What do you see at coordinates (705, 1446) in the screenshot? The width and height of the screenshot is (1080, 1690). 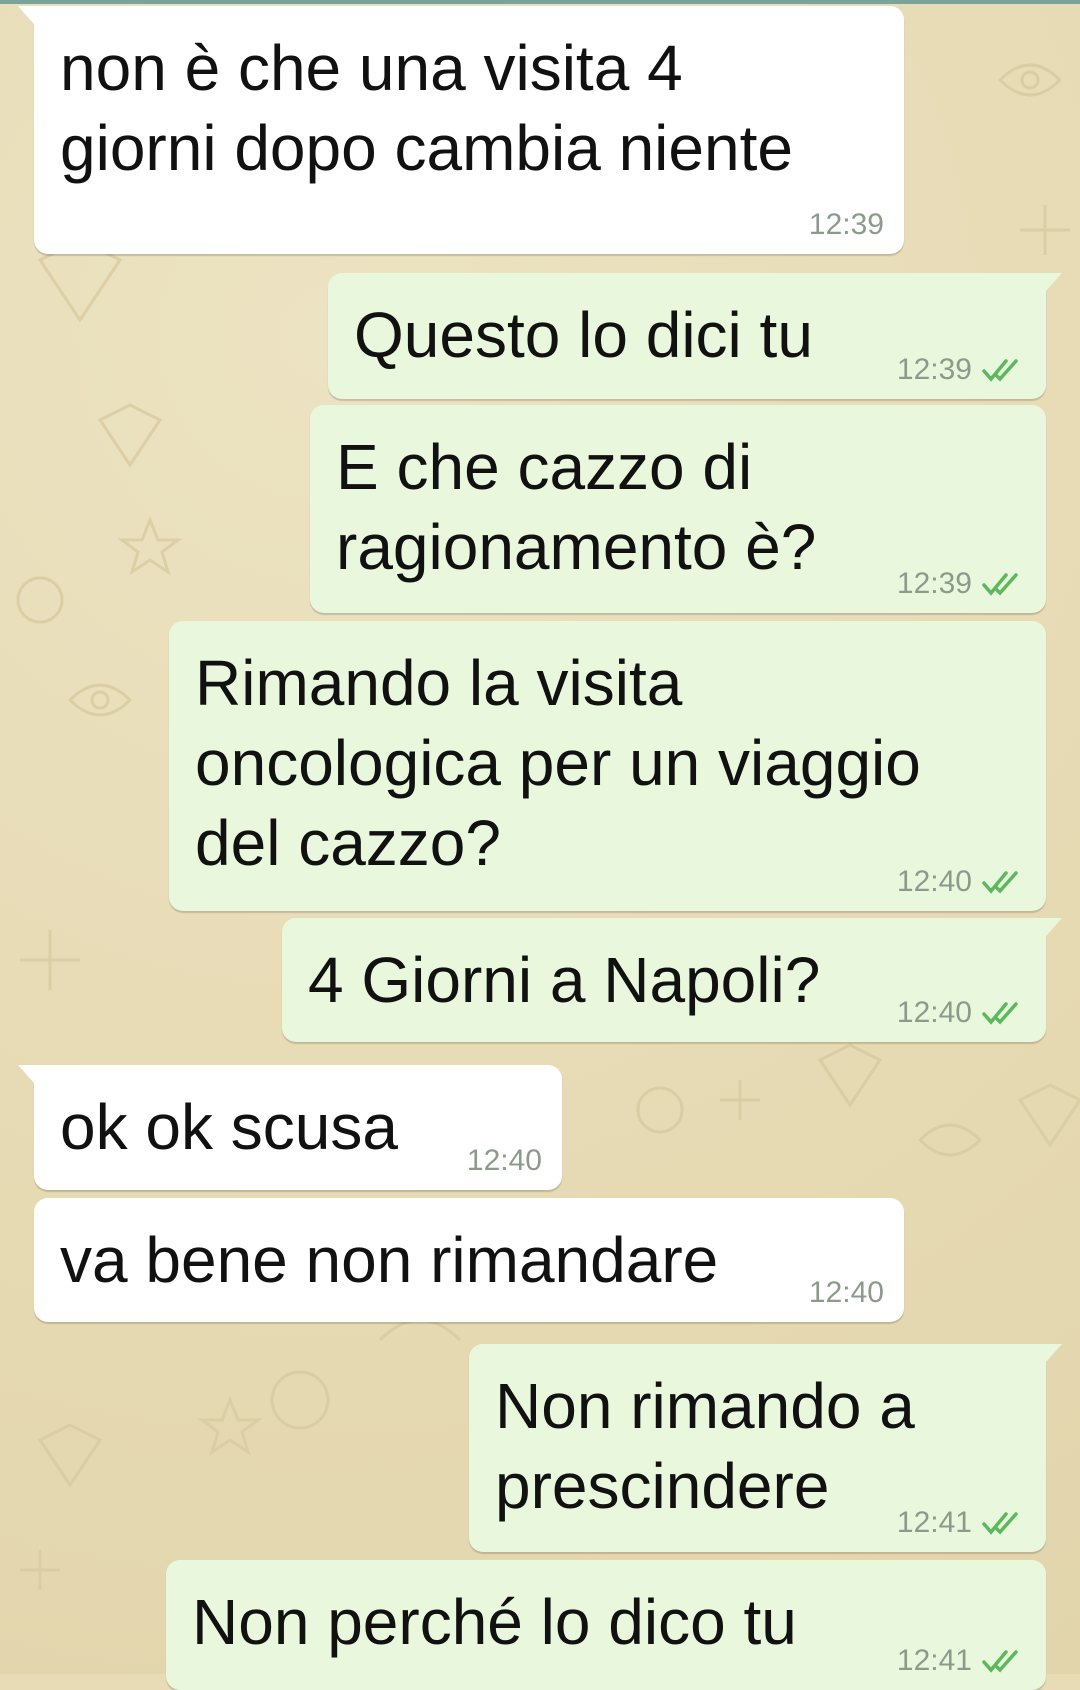 I see `message-text: Non rimando a prescindere` at bounding box center [705, 1446].